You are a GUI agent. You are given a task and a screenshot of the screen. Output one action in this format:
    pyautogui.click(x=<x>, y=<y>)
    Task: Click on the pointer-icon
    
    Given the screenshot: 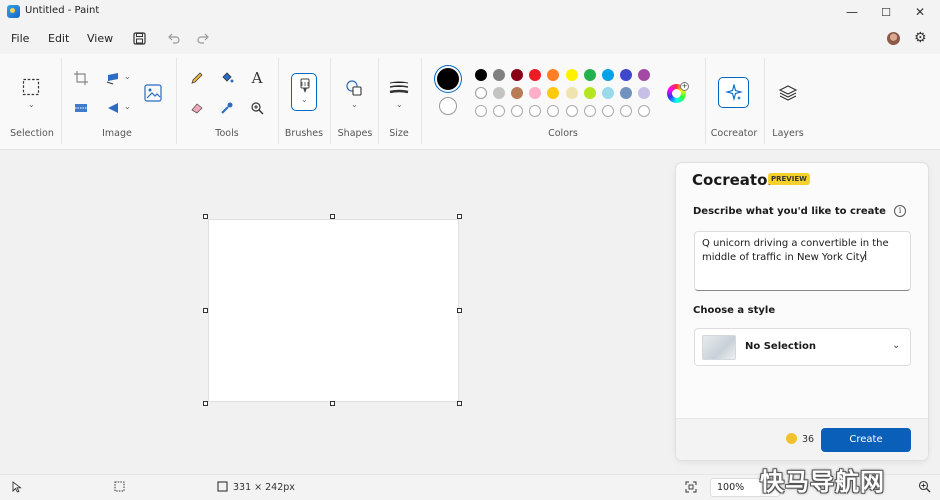 What is the action you would take?
    pyautogui.click(x=17, y=488)
    